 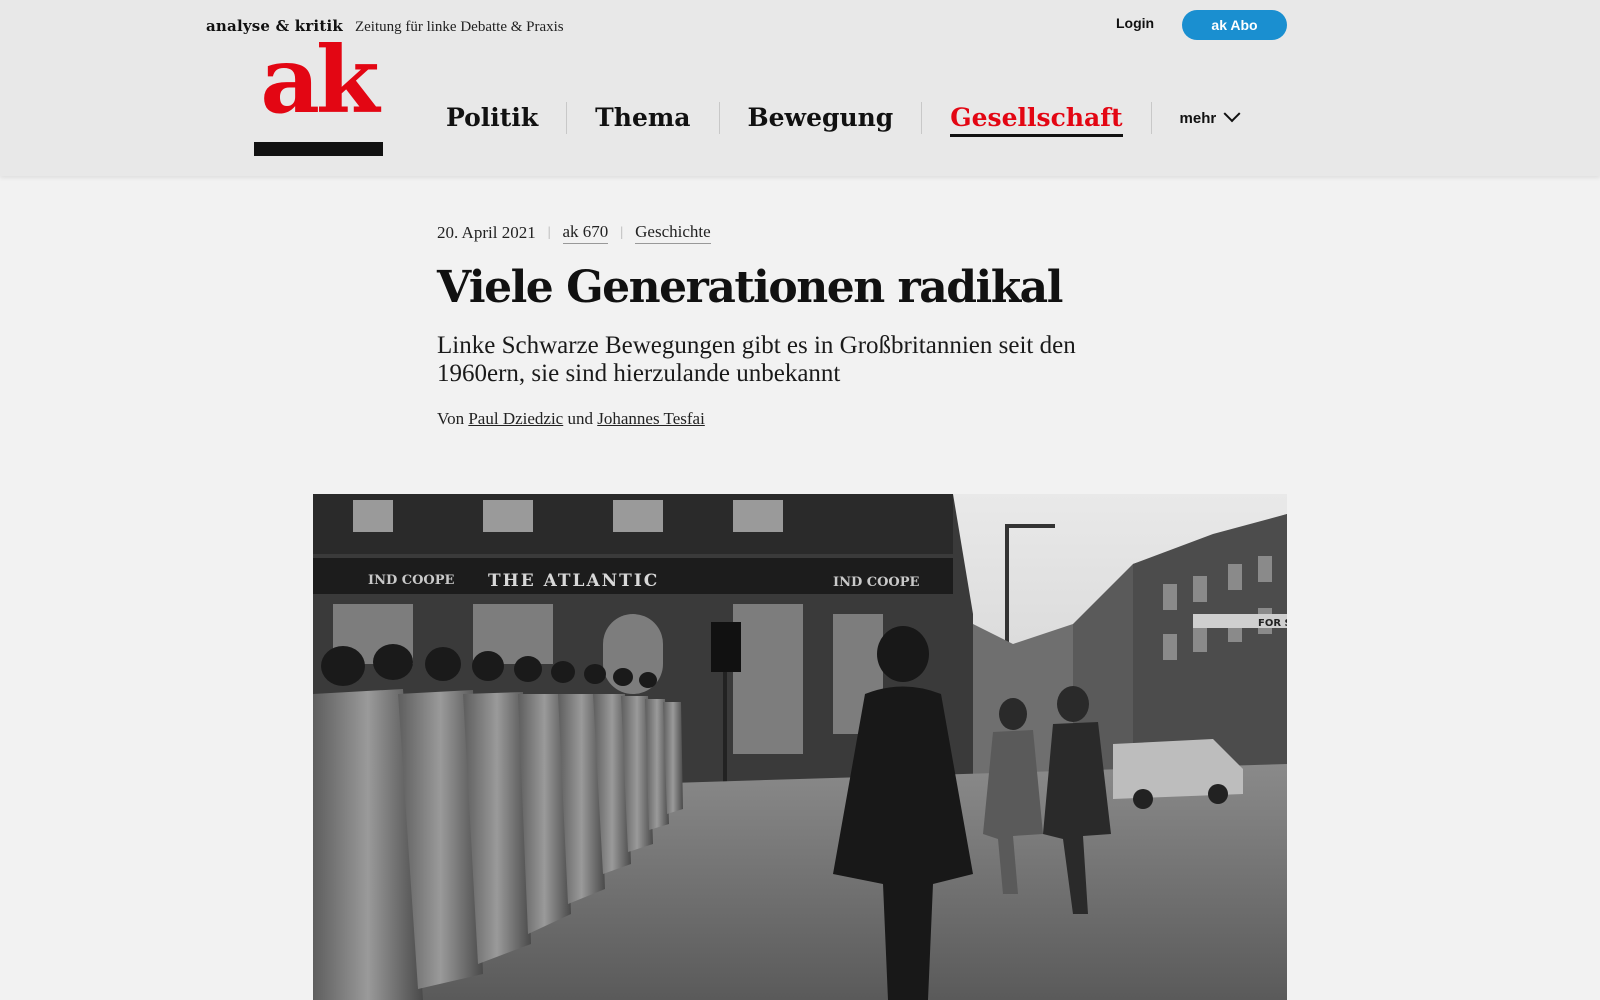 What do you see at coordinates (673, 233) in the screenshot?
I see `category-link: Geschichte` at bounding box center [673, 233].